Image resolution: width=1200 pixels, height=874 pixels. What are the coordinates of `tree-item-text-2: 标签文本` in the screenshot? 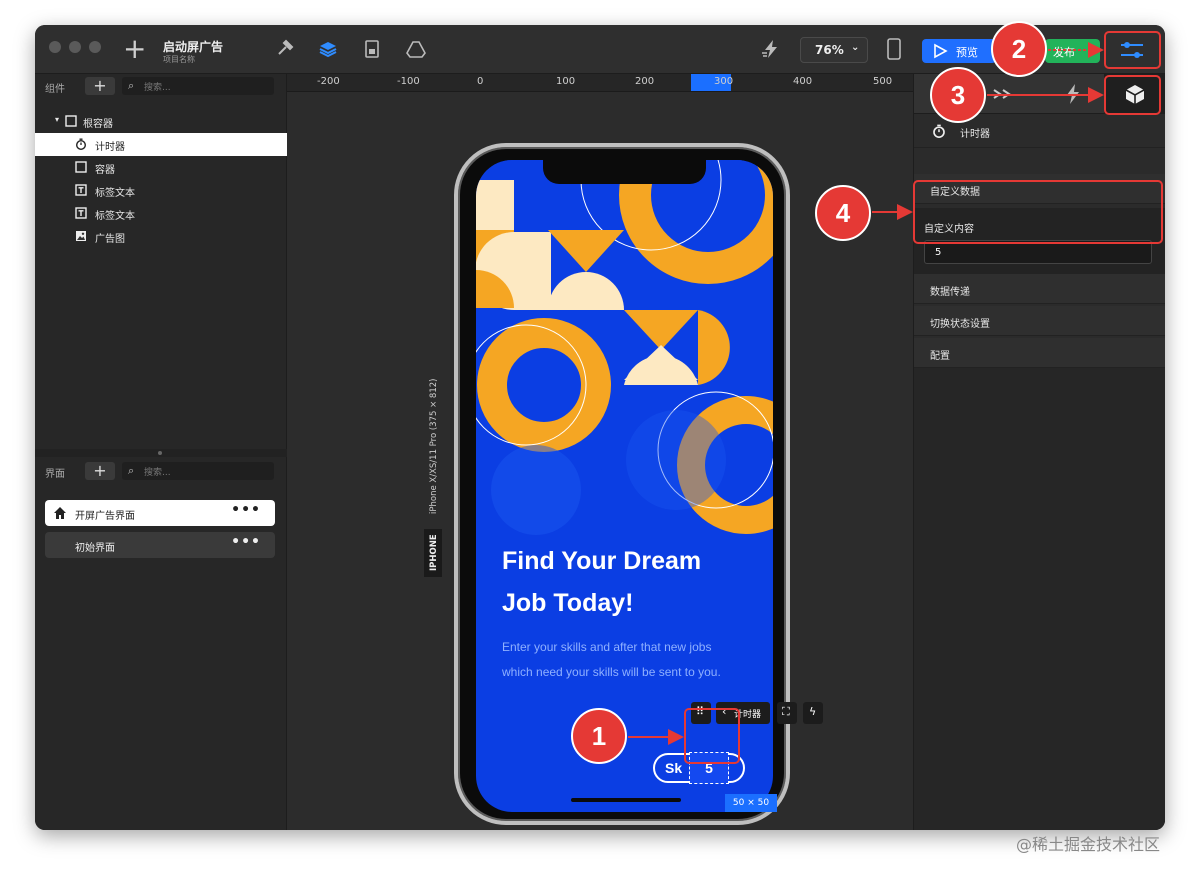 It's located at (161, 213).